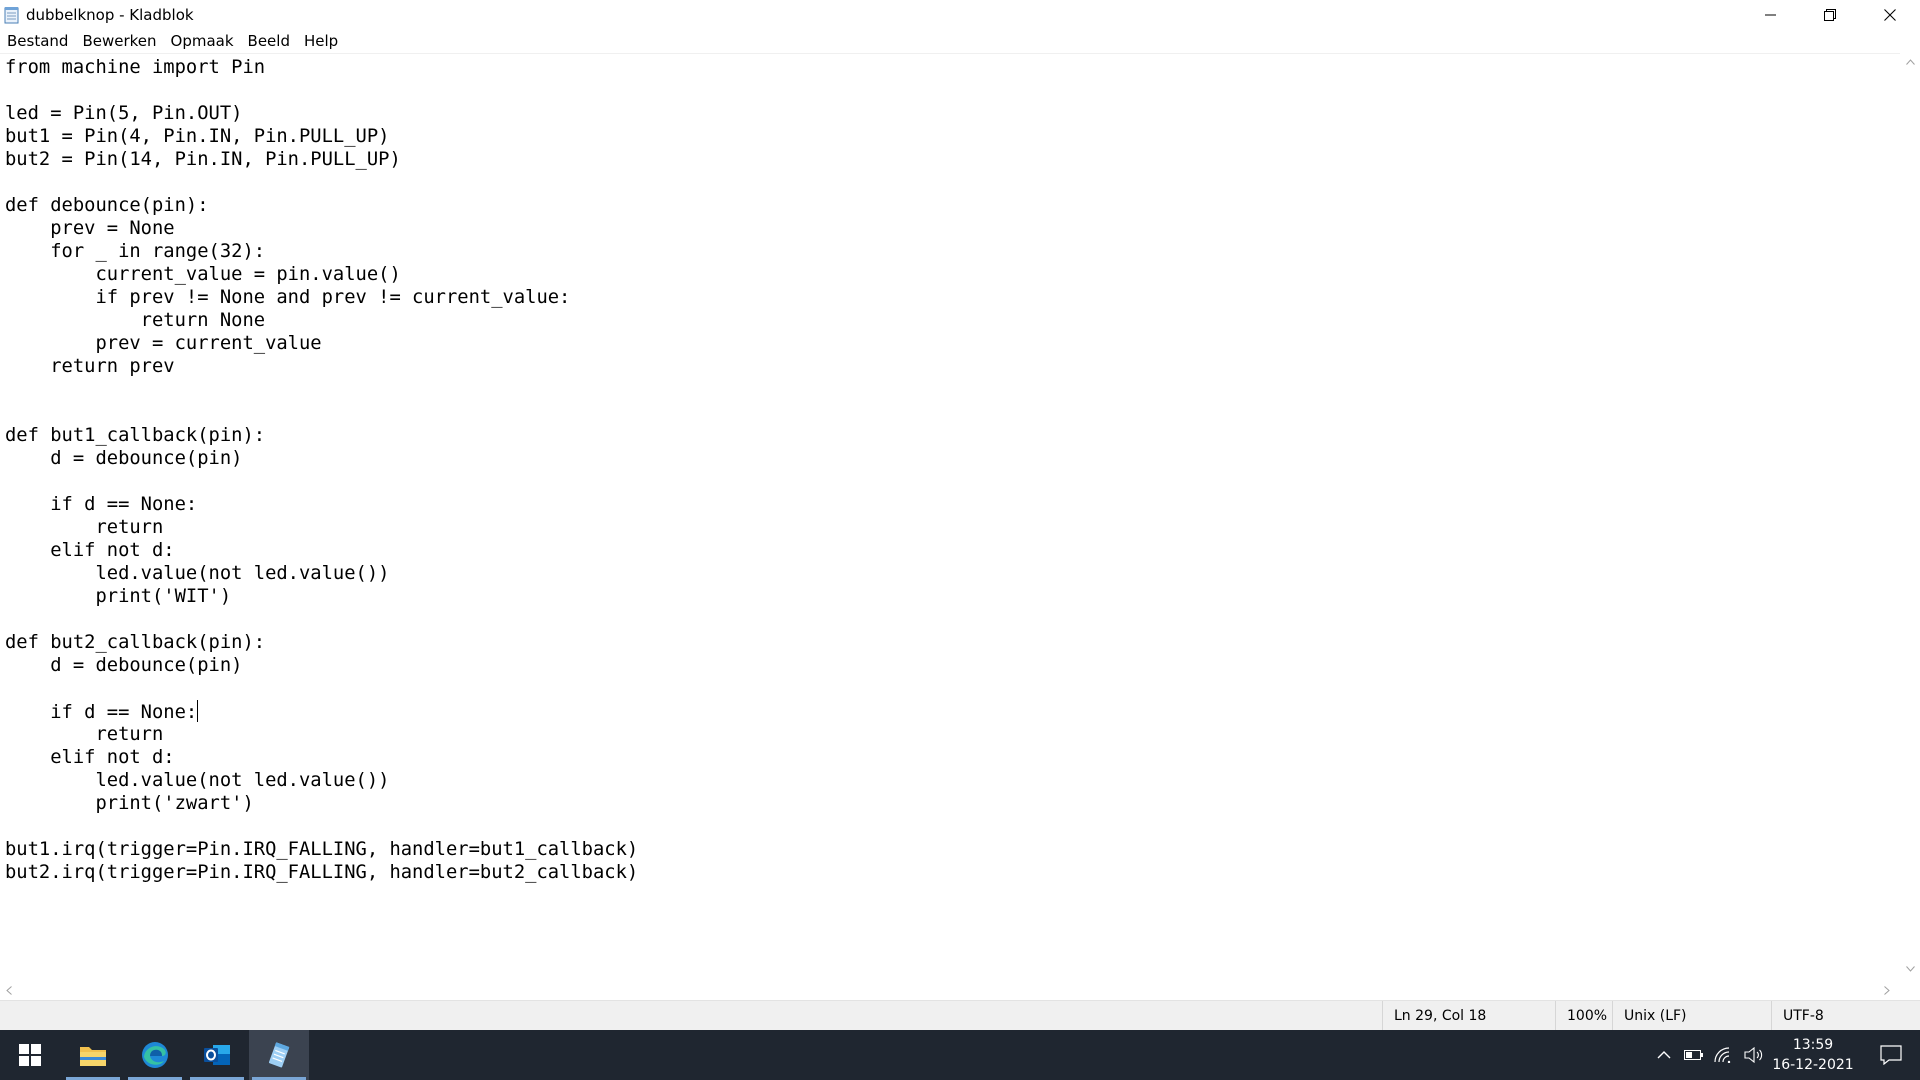  What do you see at coordinates (1910, 990) in the screenshot?
I see `scroll-corner` at bounding box center [1910, 990].